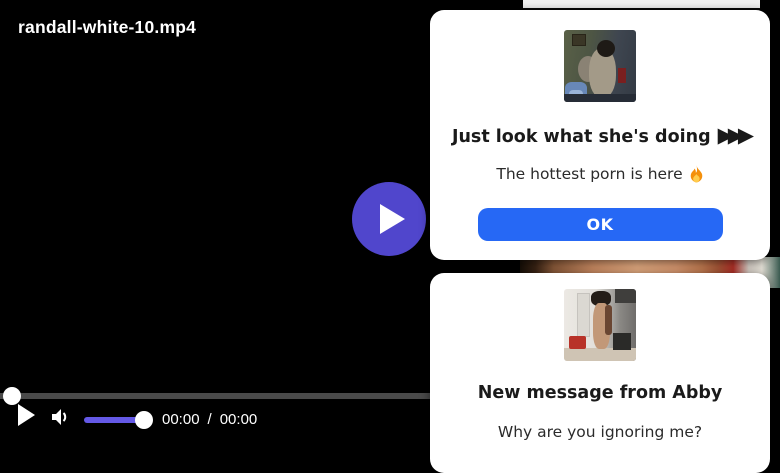 The width and height of the screenshot is (780, 473). I want to click on popup-1-subtitle: The hottest porn is here, so click(599, 174).